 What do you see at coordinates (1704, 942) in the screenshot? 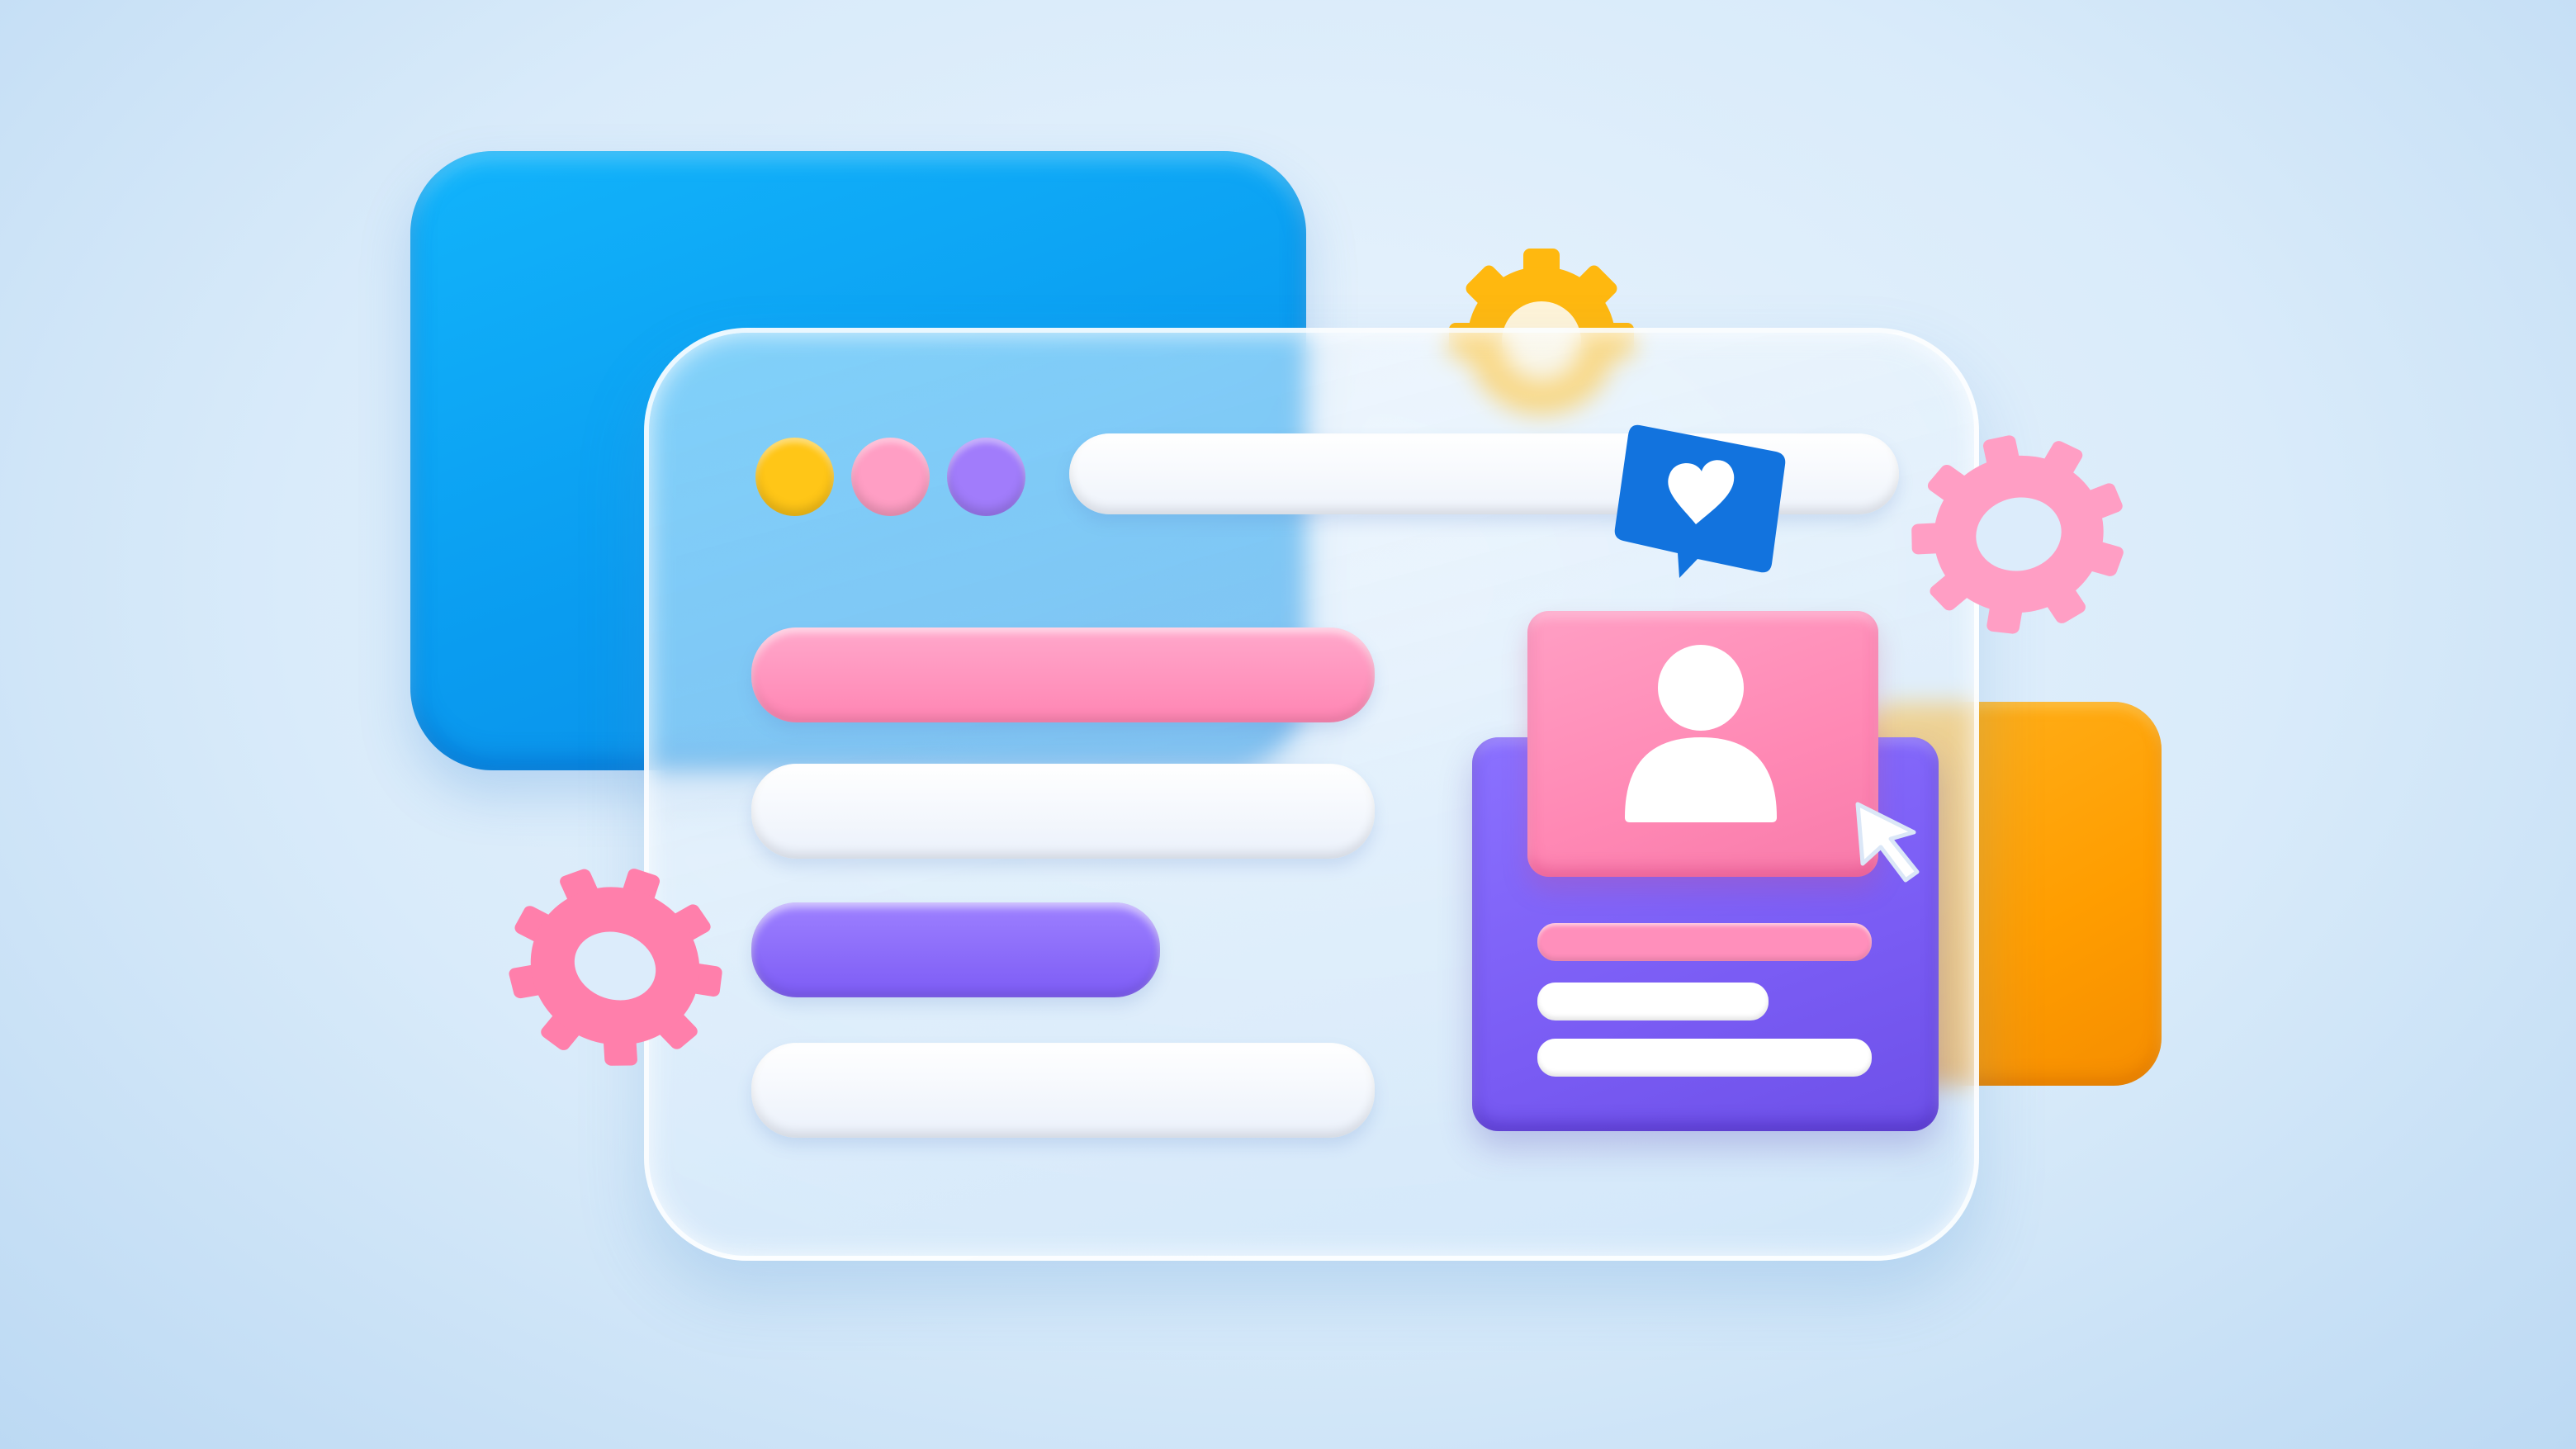
I see `profile-line-pink` at bounding box center [1704, 942].